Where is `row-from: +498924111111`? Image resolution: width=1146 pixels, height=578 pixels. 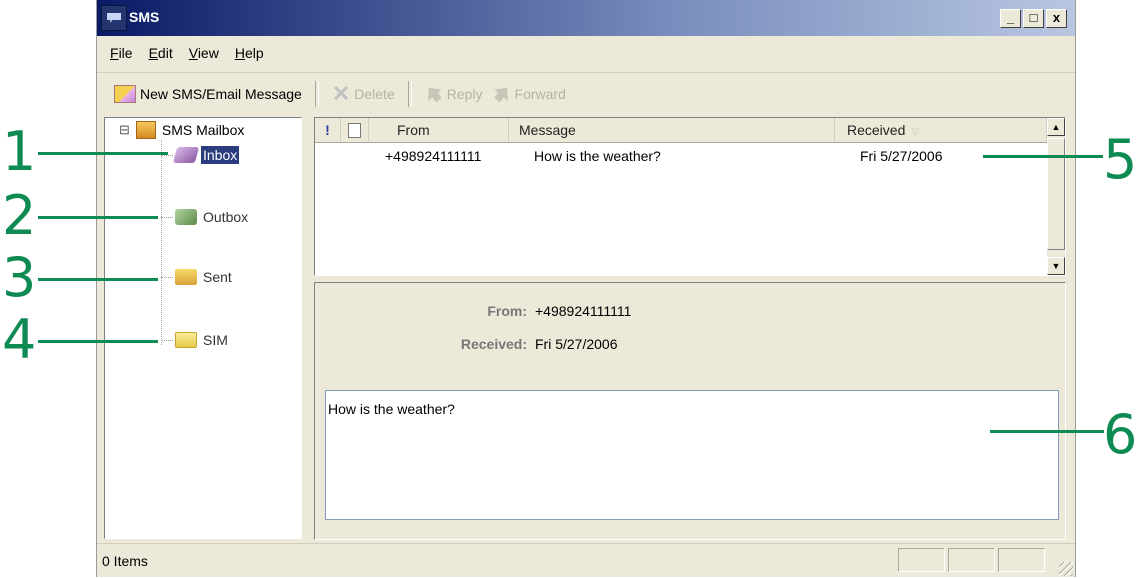
row-from: +498924111111 is located at coordinates (433, 156).